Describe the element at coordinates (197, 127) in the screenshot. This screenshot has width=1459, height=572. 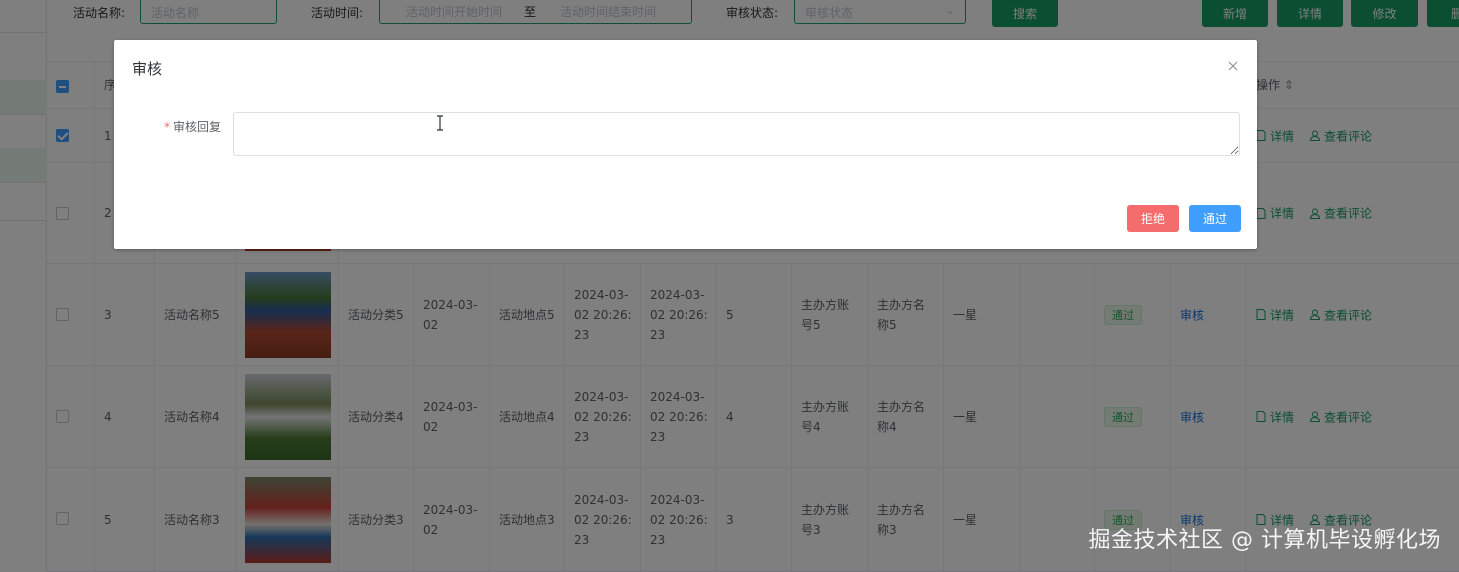
I see `audit-reply-label-text: 审核回复` at that location.